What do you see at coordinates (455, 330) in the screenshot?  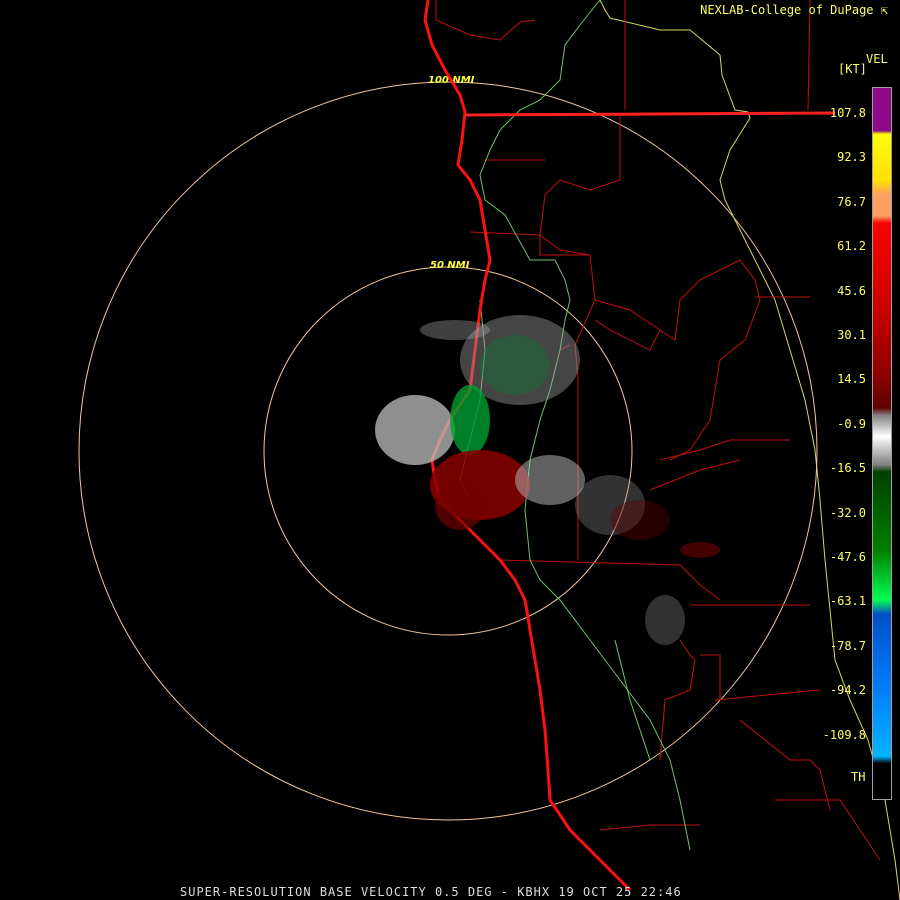 I see `echo-gray-west-scatter` at bounding box center [455, 330].